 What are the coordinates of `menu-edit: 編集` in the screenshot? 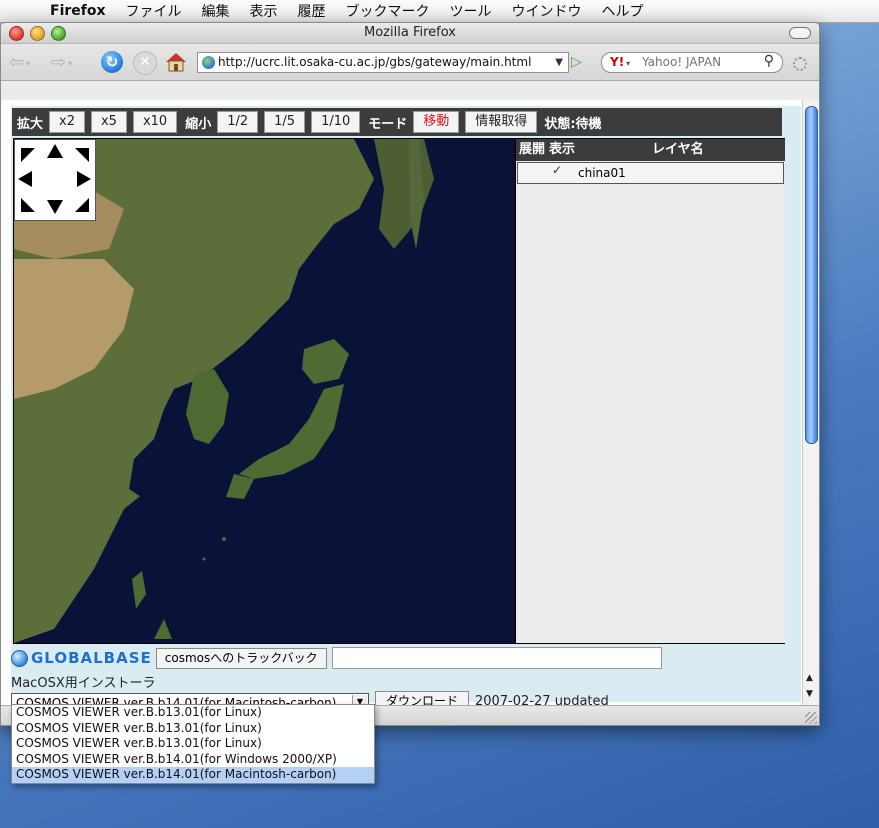 It's located at (216, 11).